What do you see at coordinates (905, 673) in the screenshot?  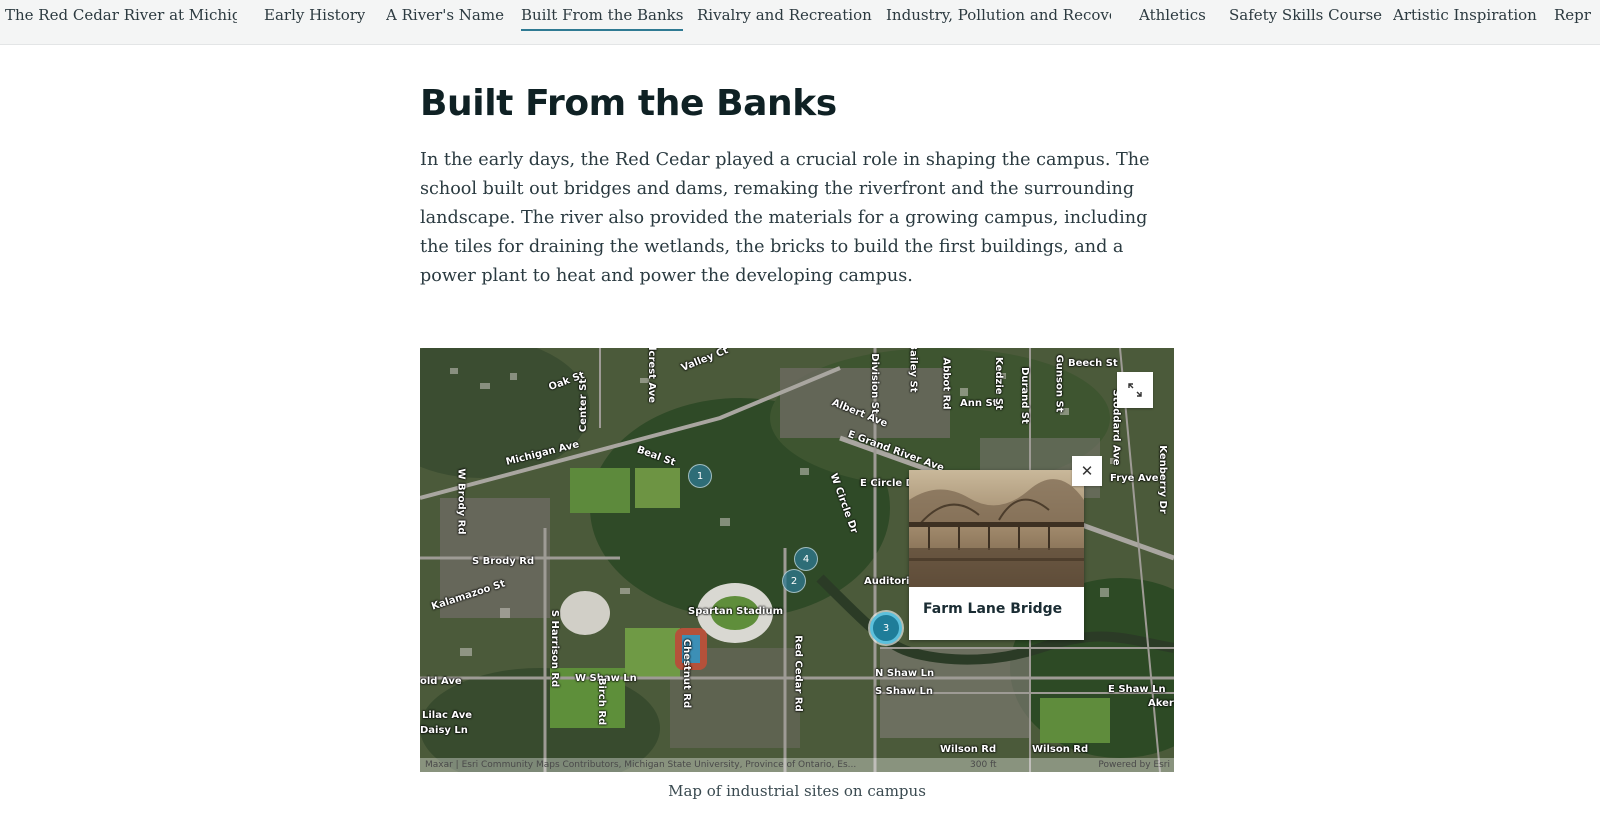 I see `street-label: N Shaw Ln` at bounding box center [905, 673].